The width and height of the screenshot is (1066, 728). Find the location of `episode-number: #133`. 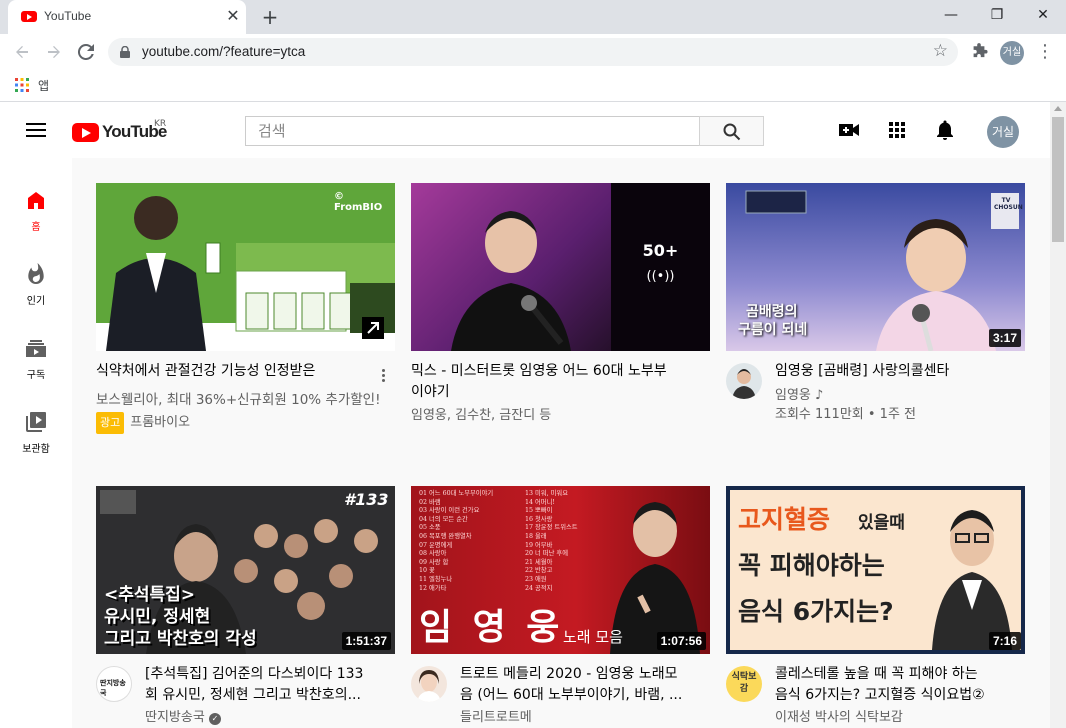

episode-number: #133 is located at coordinates (366, 499).